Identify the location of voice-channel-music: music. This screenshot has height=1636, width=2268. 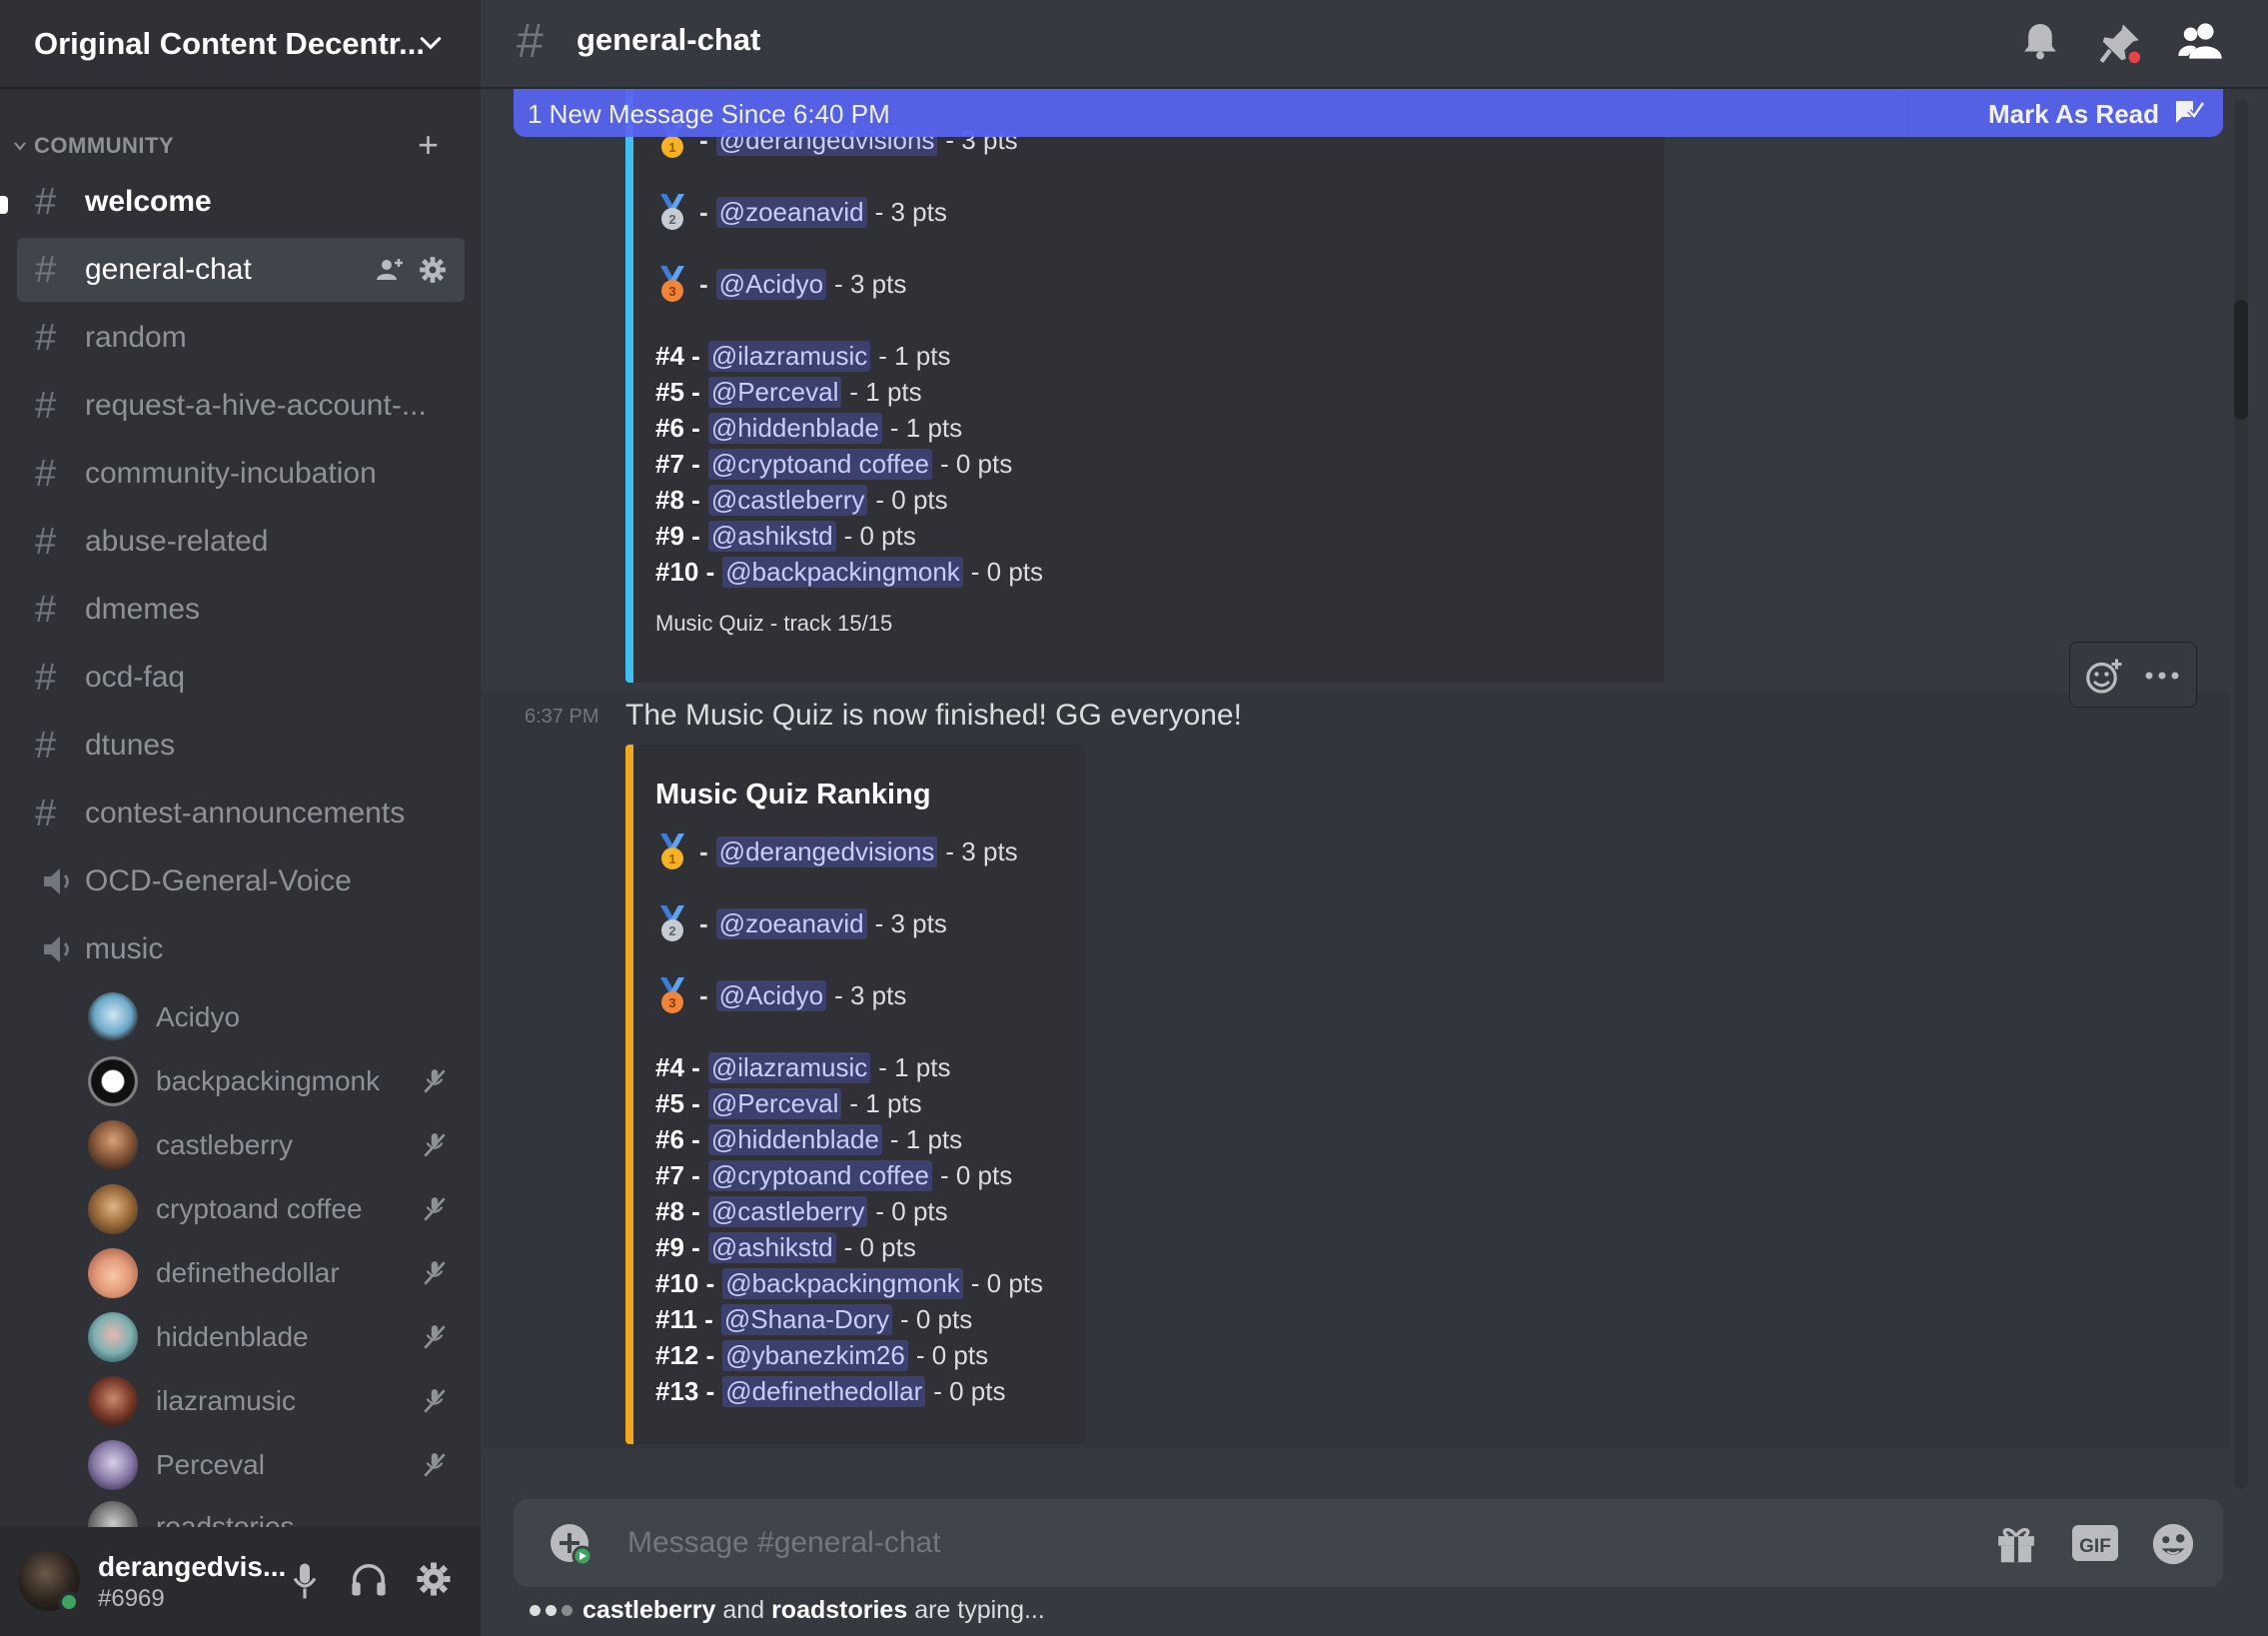
(241, 949).